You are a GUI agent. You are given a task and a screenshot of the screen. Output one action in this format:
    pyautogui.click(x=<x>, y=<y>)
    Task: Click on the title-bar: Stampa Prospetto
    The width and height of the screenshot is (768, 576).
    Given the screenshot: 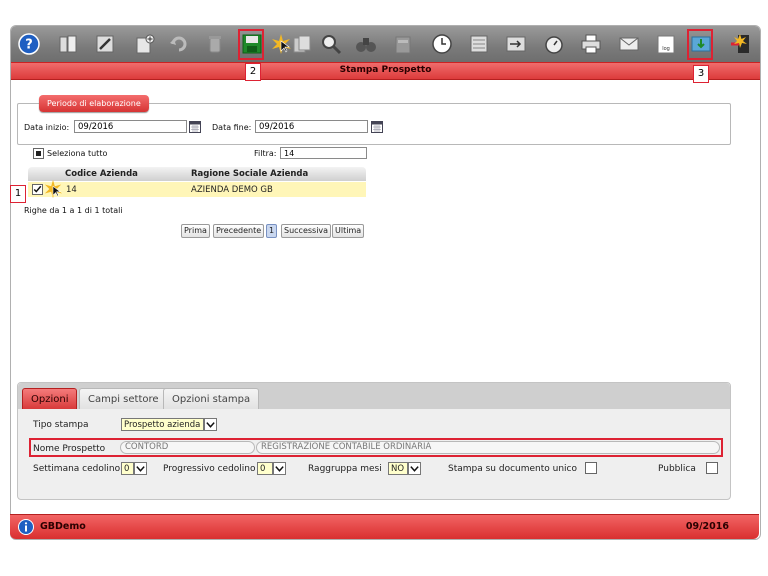 What is the action you would take?
    pyautogui.click(x=385, y=71)
    